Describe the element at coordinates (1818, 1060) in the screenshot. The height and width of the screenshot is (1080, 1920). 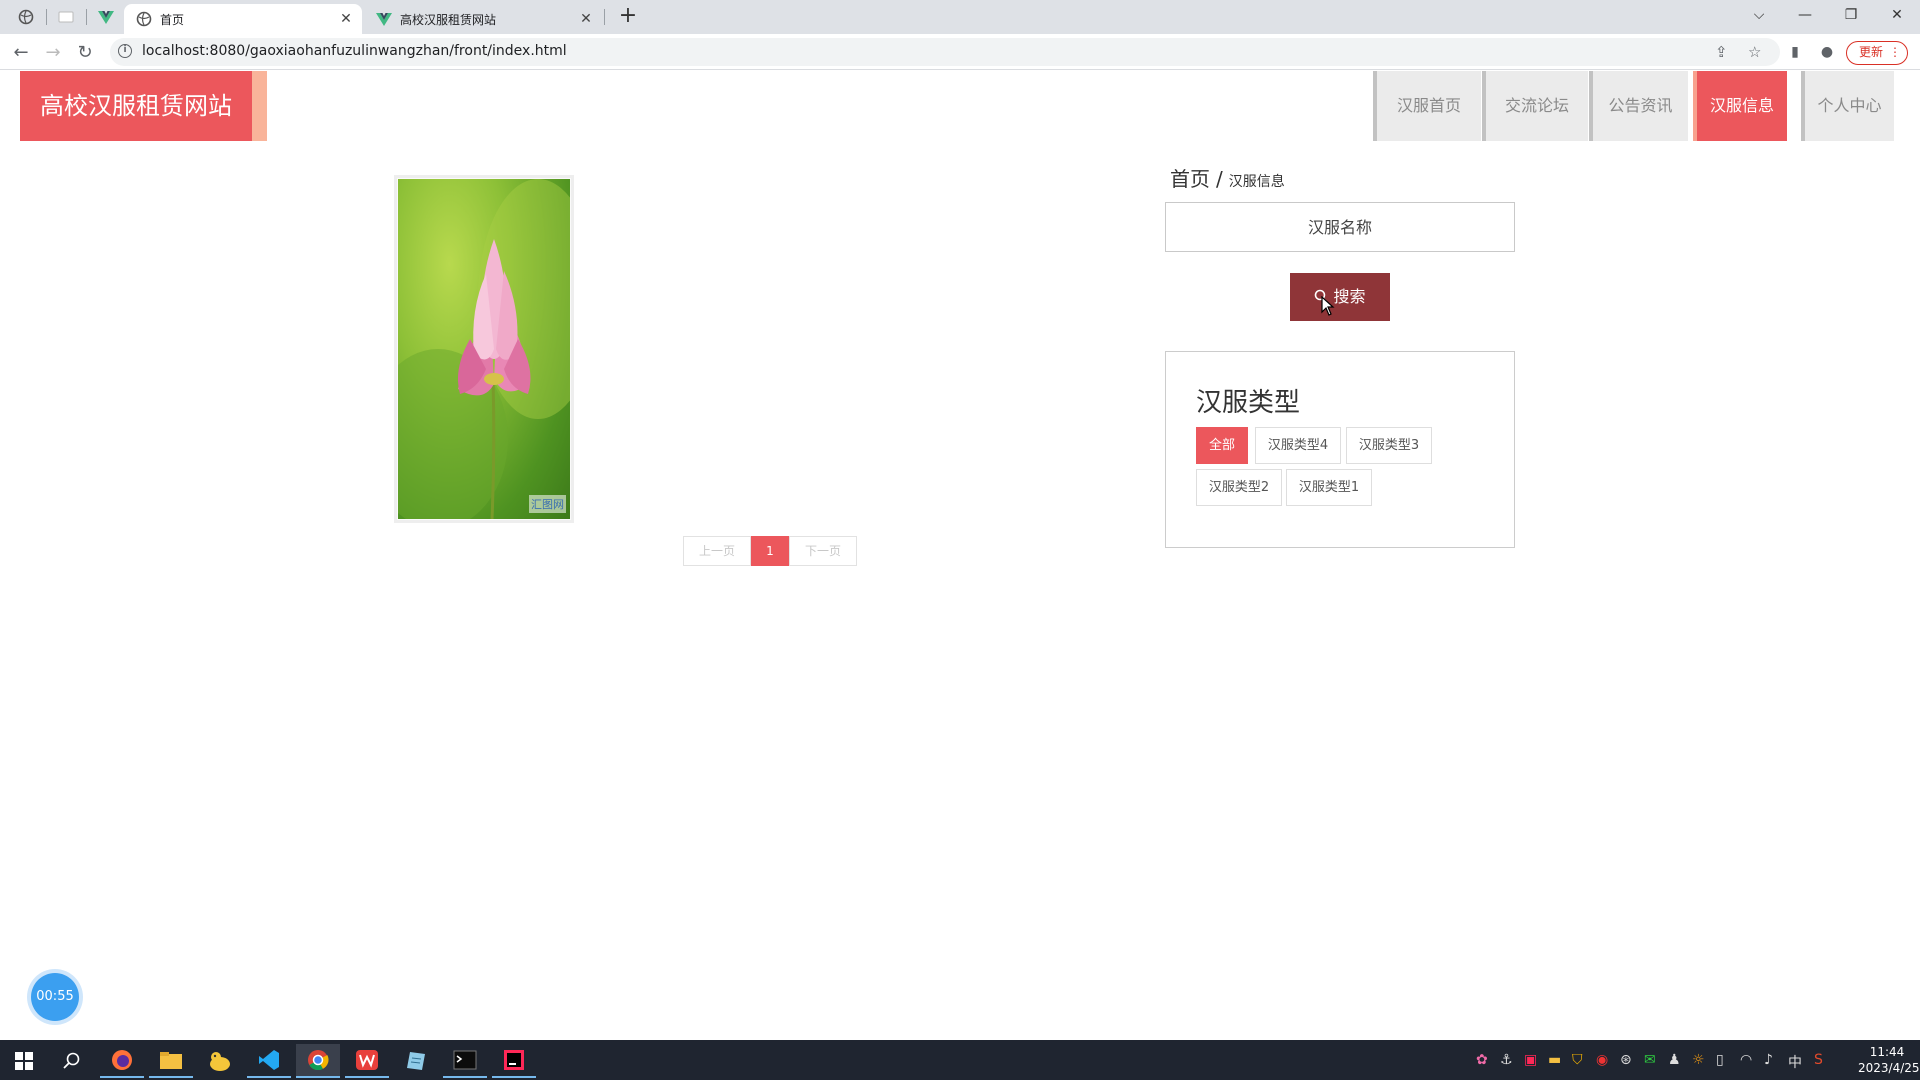
I see `tray-sogou-icon: S` at that location.